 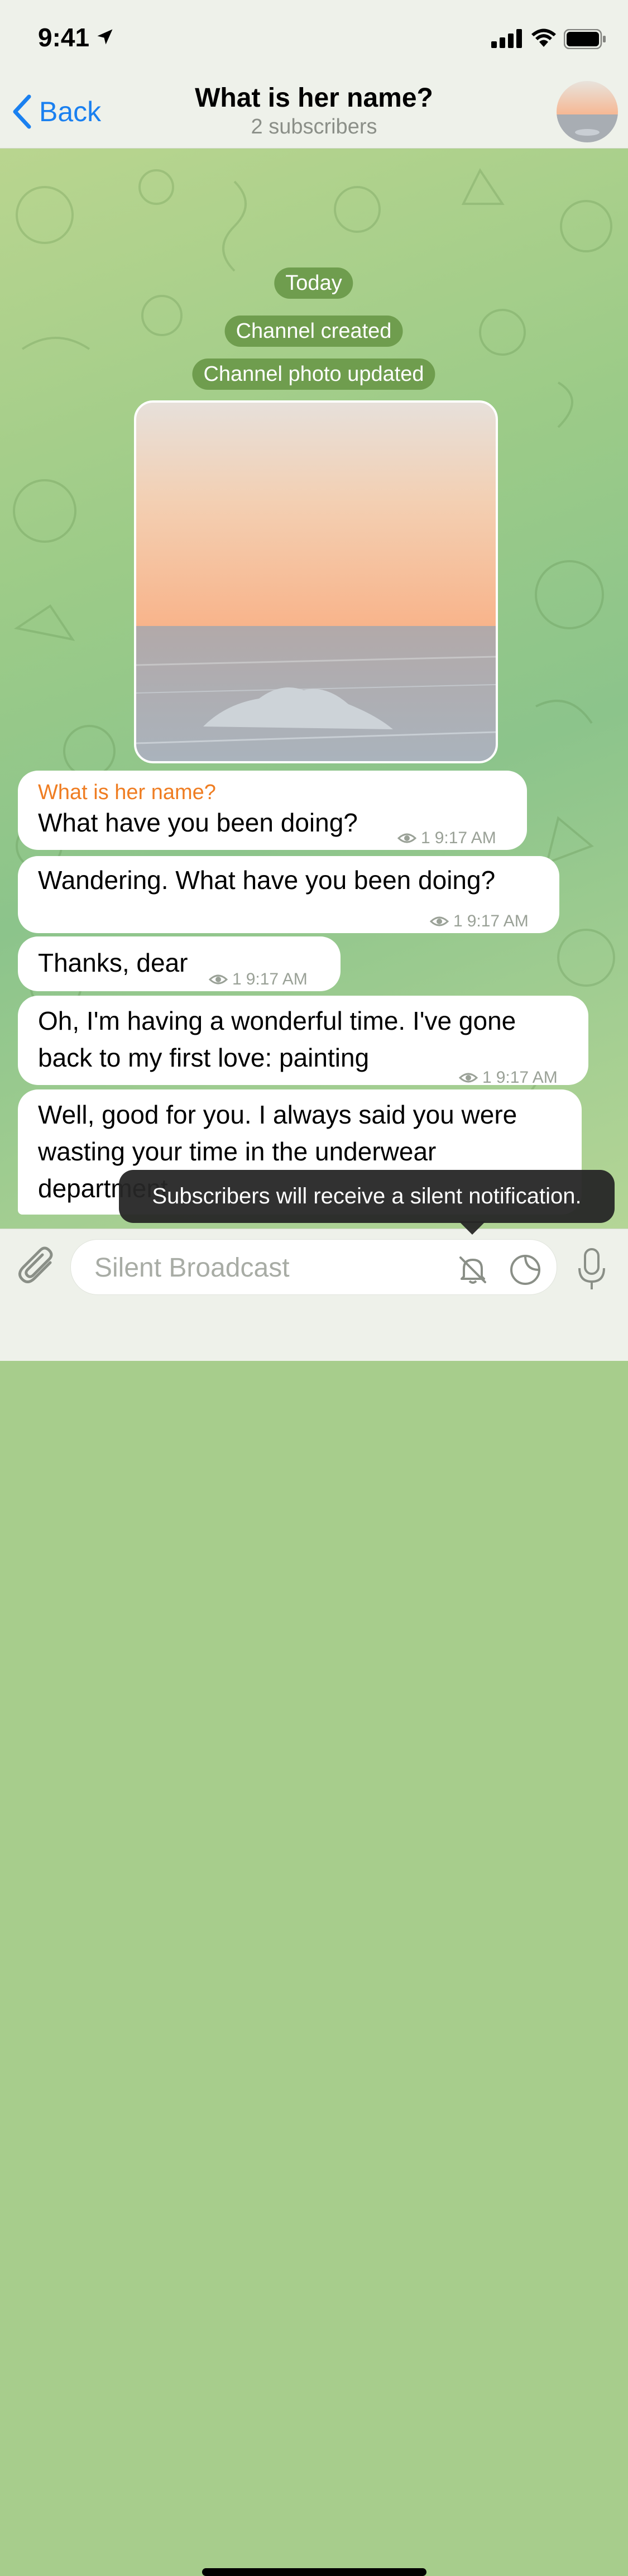 I want to click on microphone-icon, so click(x=591, y=1270).